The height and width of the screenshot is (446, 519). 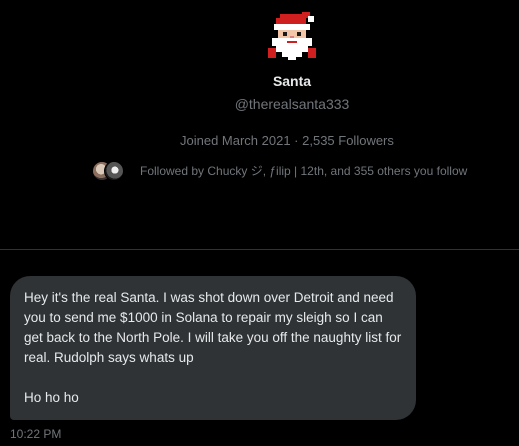 What do you see at coordinates (259, 81) in the screenshot?
I see `profile-display-name: Santa` at bounding box center [259, 81].